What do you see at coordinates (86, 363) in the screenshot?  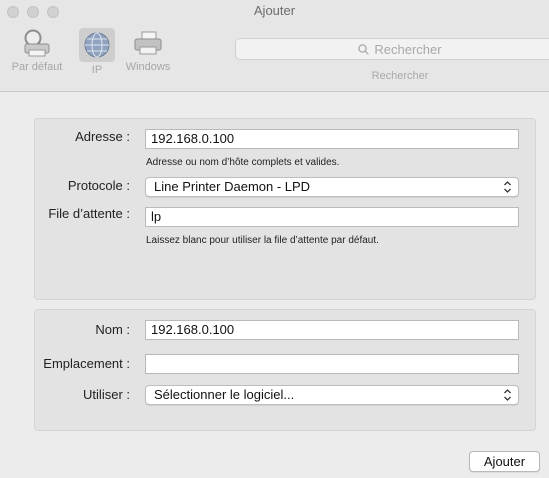 I see `location-label: Emplacement :` at bounding box center [86, 363].